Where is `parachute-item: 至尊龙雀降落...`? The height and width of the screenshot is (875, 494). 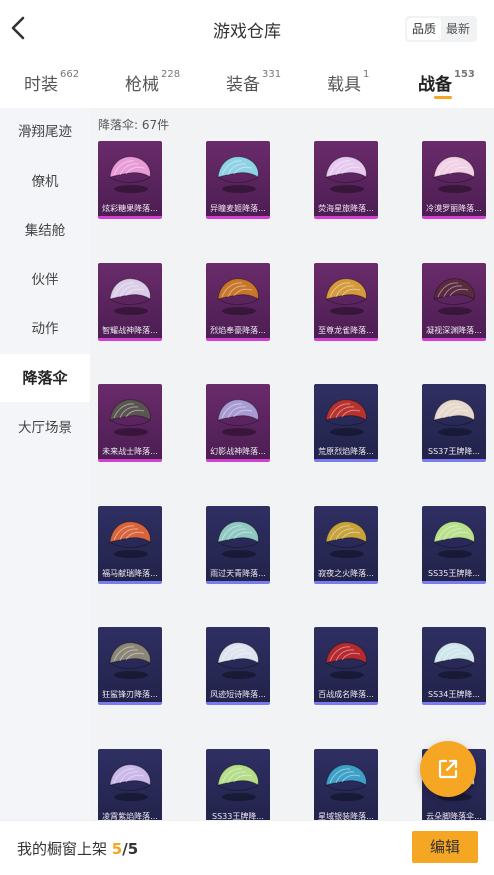 parachute-item: 至尊龙雀降落... is located at coordinates (346, 302).